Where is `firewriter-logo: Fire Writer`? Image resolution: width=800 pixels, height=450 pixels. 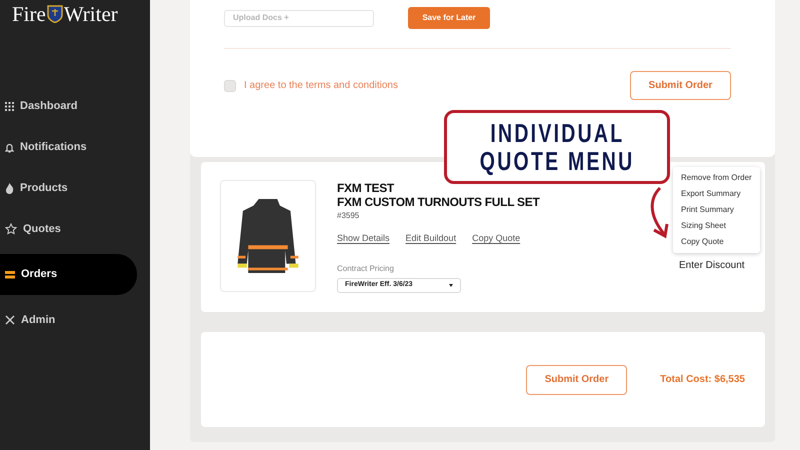 firewriter-logo: Fire Writer is located at coordinates (65, 14).